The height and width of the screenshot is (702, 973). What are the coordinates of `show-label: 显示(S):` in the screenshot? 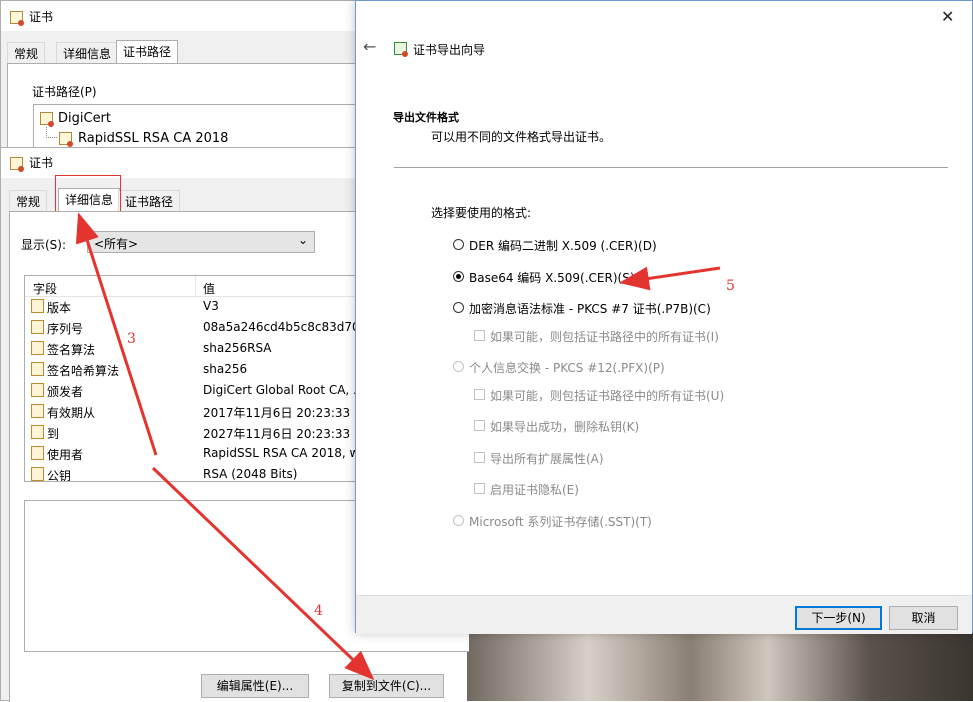 It's located at (44, 245).